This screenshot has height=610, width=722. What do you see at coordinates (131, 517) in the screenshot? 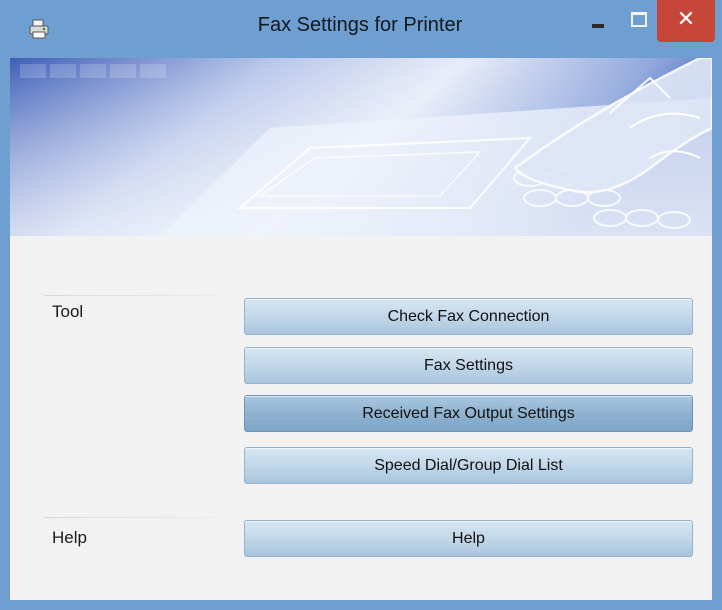
I see `help-divider` at bounding box center [131, 517].